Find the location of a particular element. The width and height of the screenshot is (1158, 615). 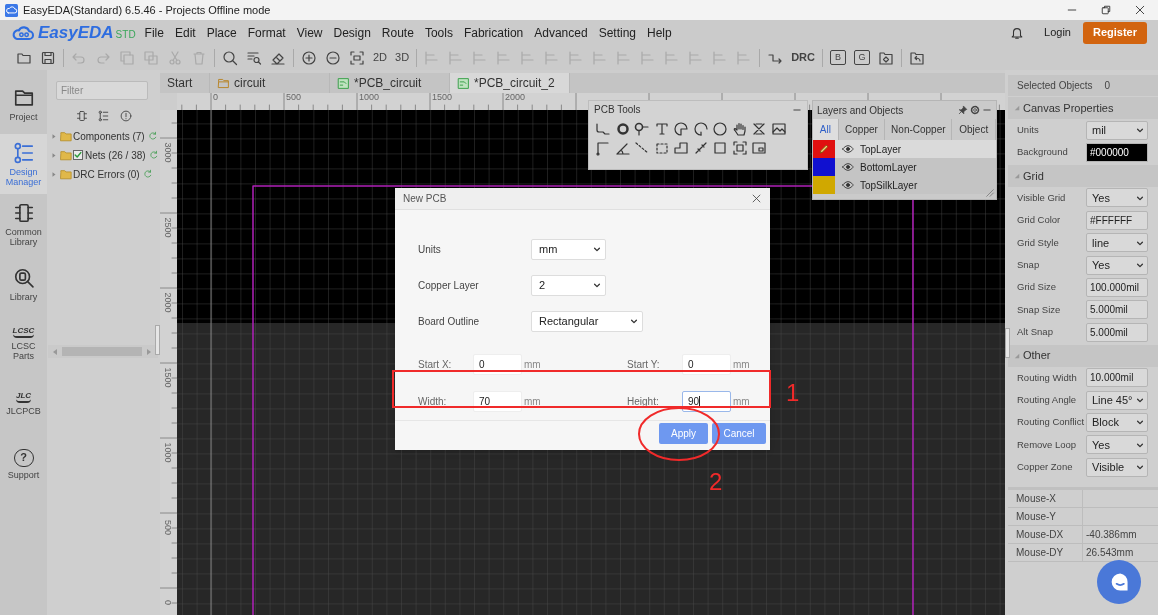

layer-row: TopLayer is located at coordinates (904, 149).